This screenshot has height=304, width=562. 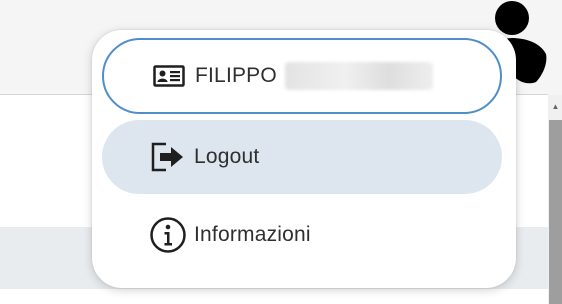 What do you see at coordinates (555, 212) in the screenshot?
I see `scrollbar-thumb` at bounding box center [555, 212].